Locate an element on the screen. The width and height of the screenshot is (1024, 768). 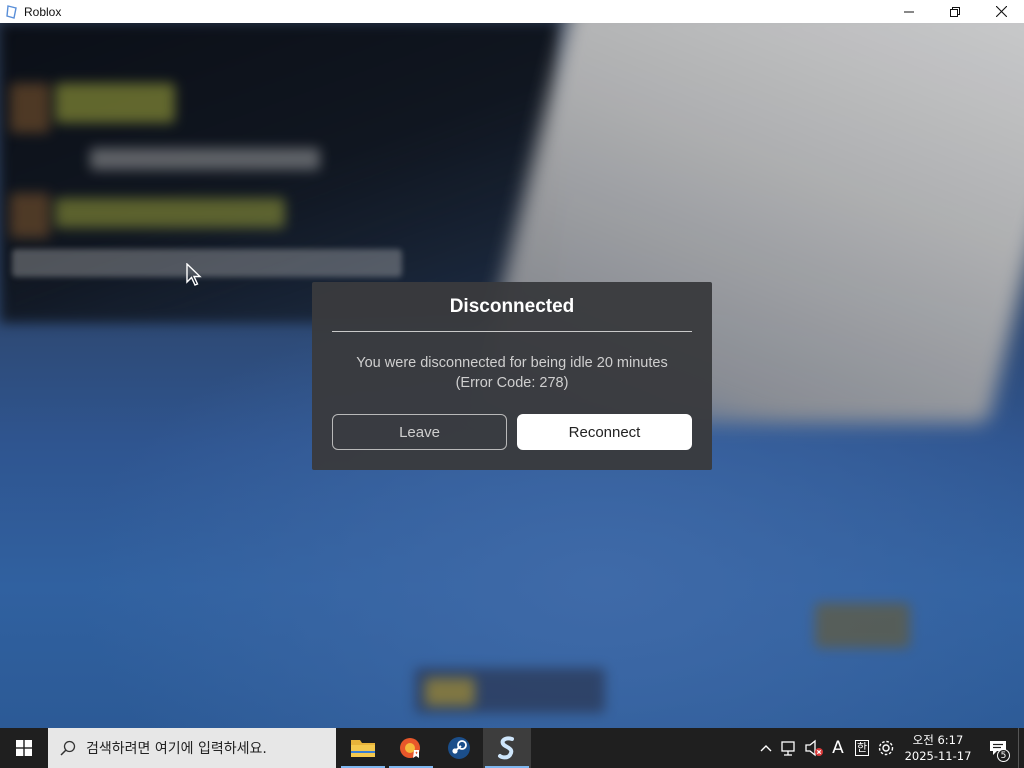
show-hidden-icons-button is located at coordinates (766, 748).